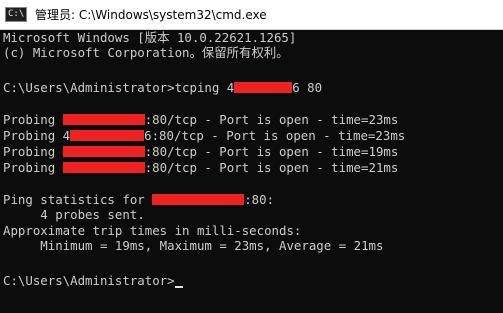 This screenshot has height=313, width=503. I want to click on window-titlebar: C:\ 管理员: C:\Windows\system32\cmd.exe, so click(251, 15).